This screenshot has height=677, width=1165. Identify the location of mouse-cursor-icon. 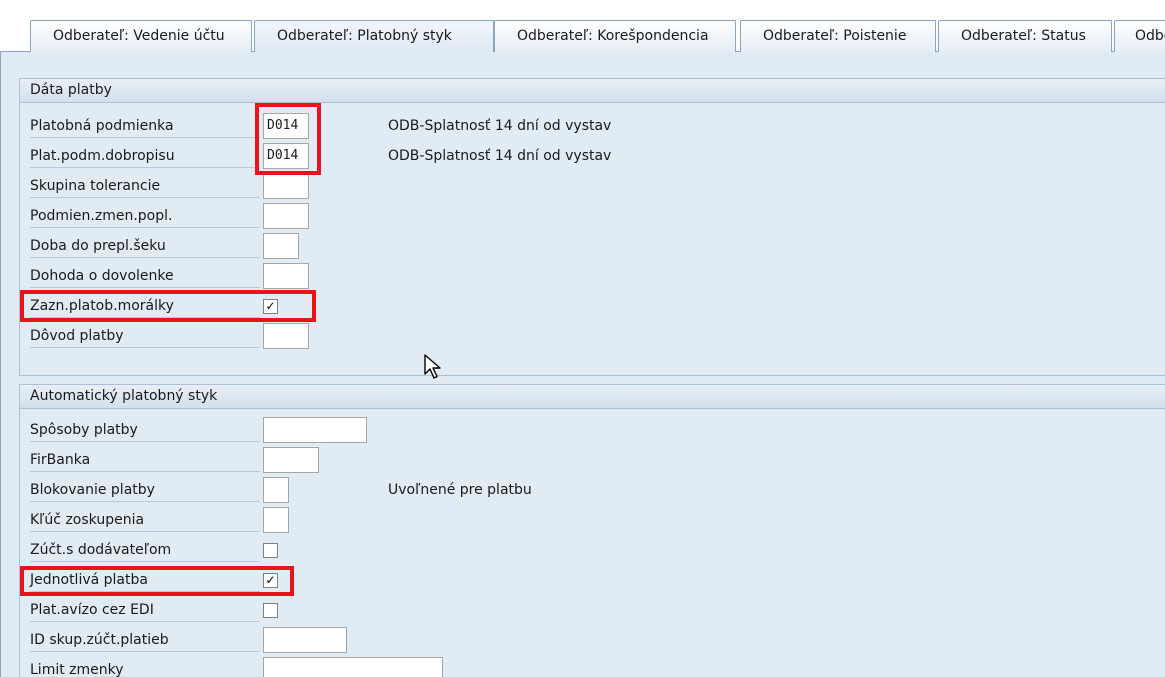
(432, 366).